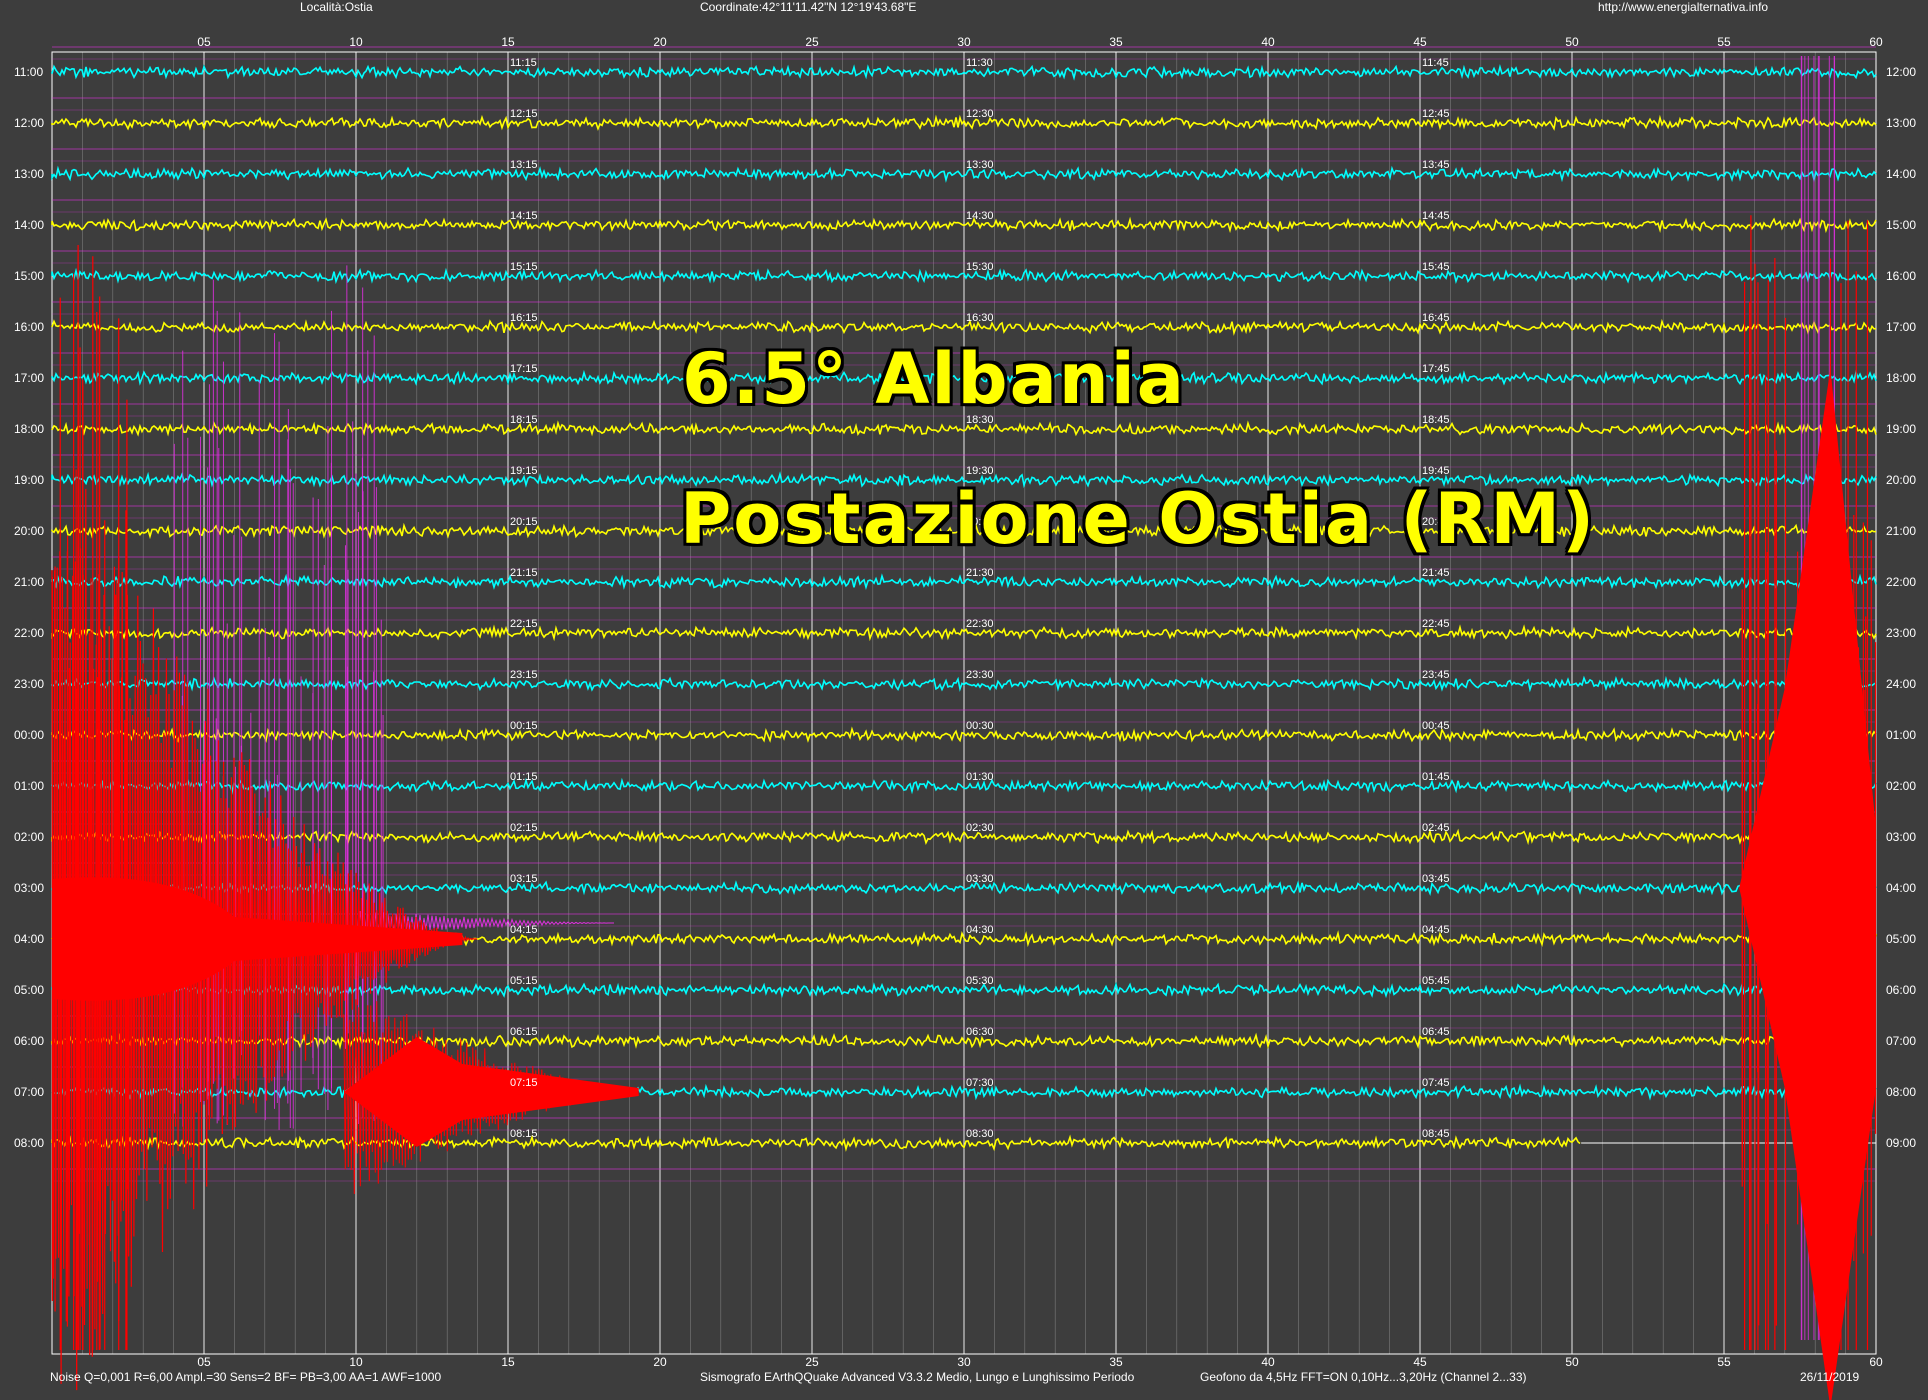 The width and height of the screenshot is (1928, 1400). I want to click on quarter-label: 15:30, so click(980, 267).